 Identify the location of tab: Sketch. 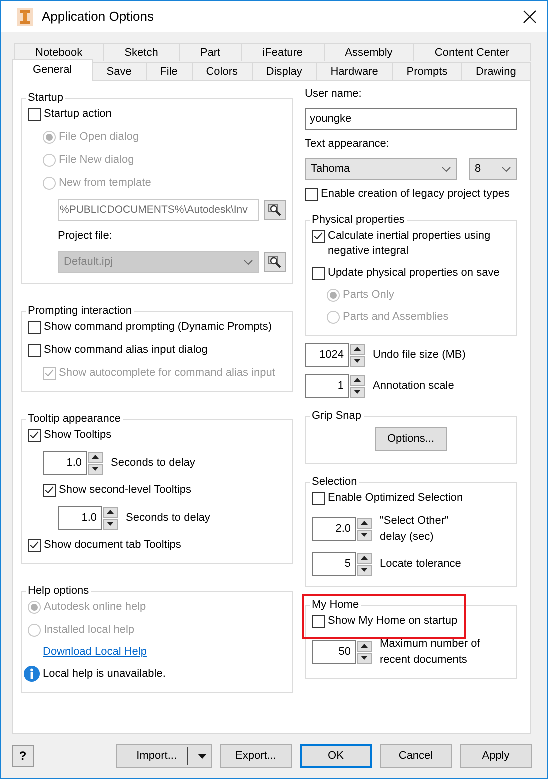
(142, 52).